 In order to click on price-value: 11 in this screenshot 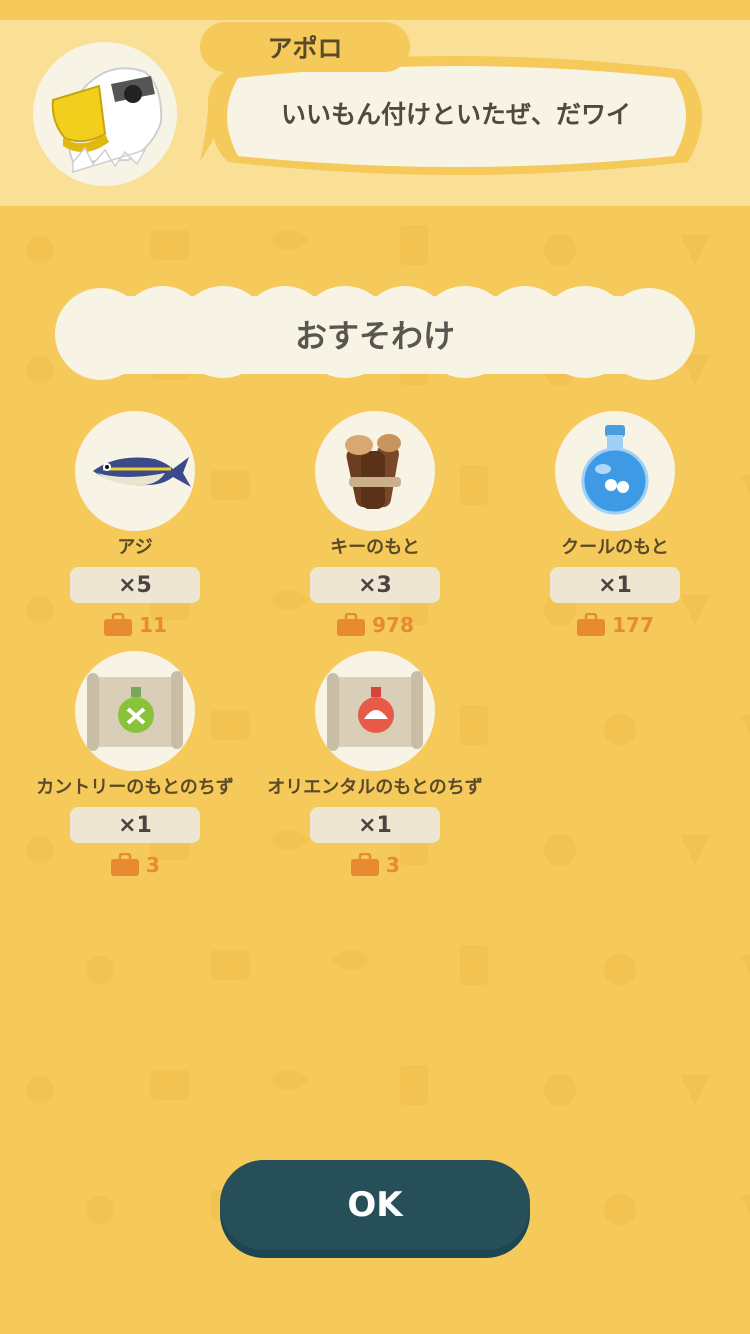, I will do `click(153, 625)`.